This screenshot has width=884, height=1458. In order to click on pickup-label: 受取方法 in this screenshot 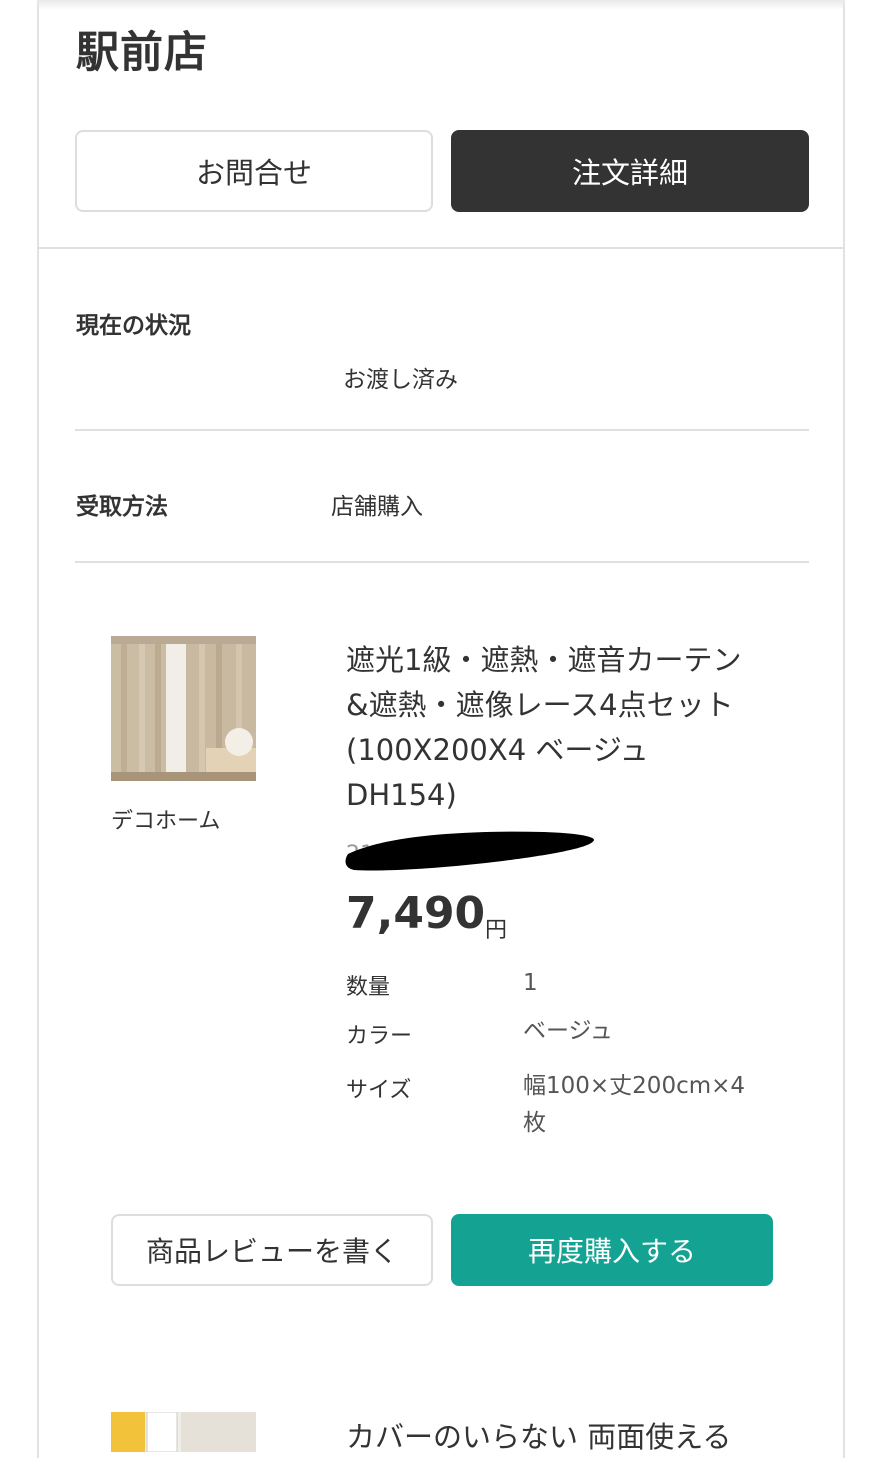, I will do `click(122, 507)`.